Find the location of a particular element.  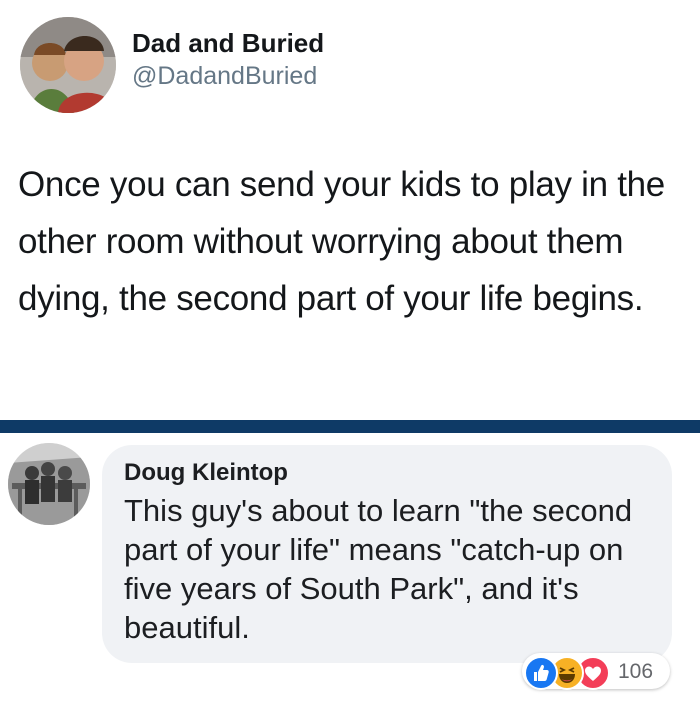

like-icon is located at coordinates (541, 673).